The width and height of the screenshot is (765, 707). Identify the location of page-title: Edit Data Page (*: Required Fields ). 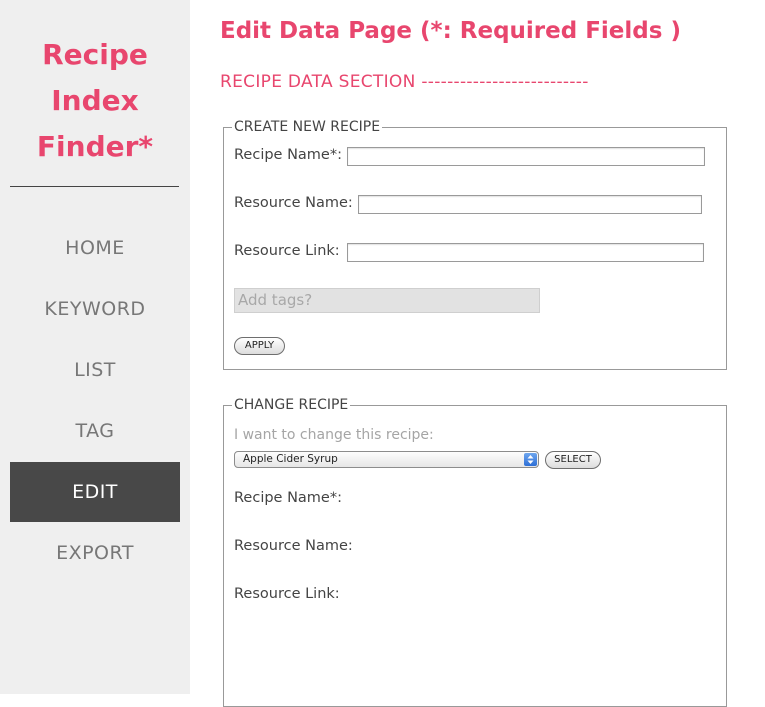
(450, 31).